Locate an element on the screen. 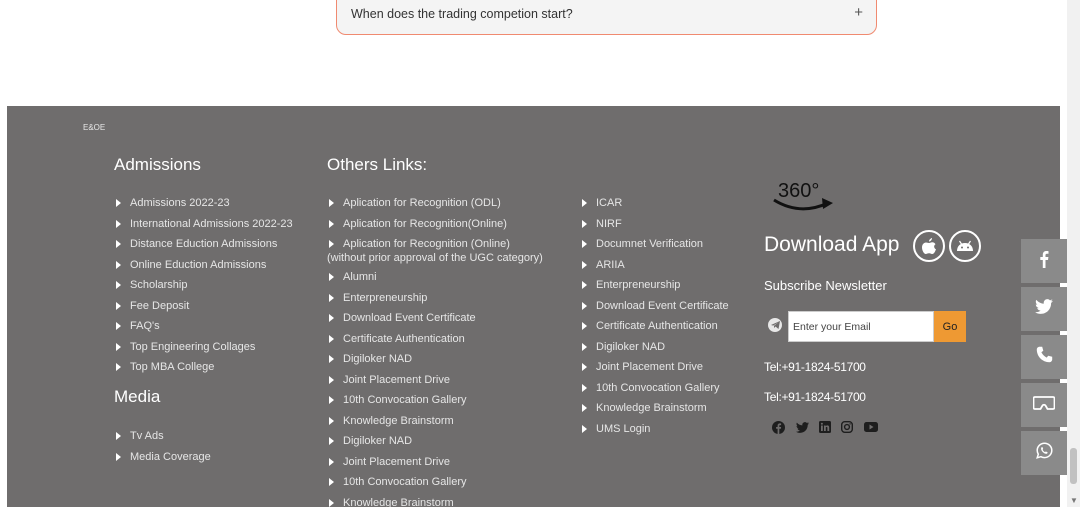 The image size is (1080, 507). side-vr-tour-button is located at coordinates (1044, 405).